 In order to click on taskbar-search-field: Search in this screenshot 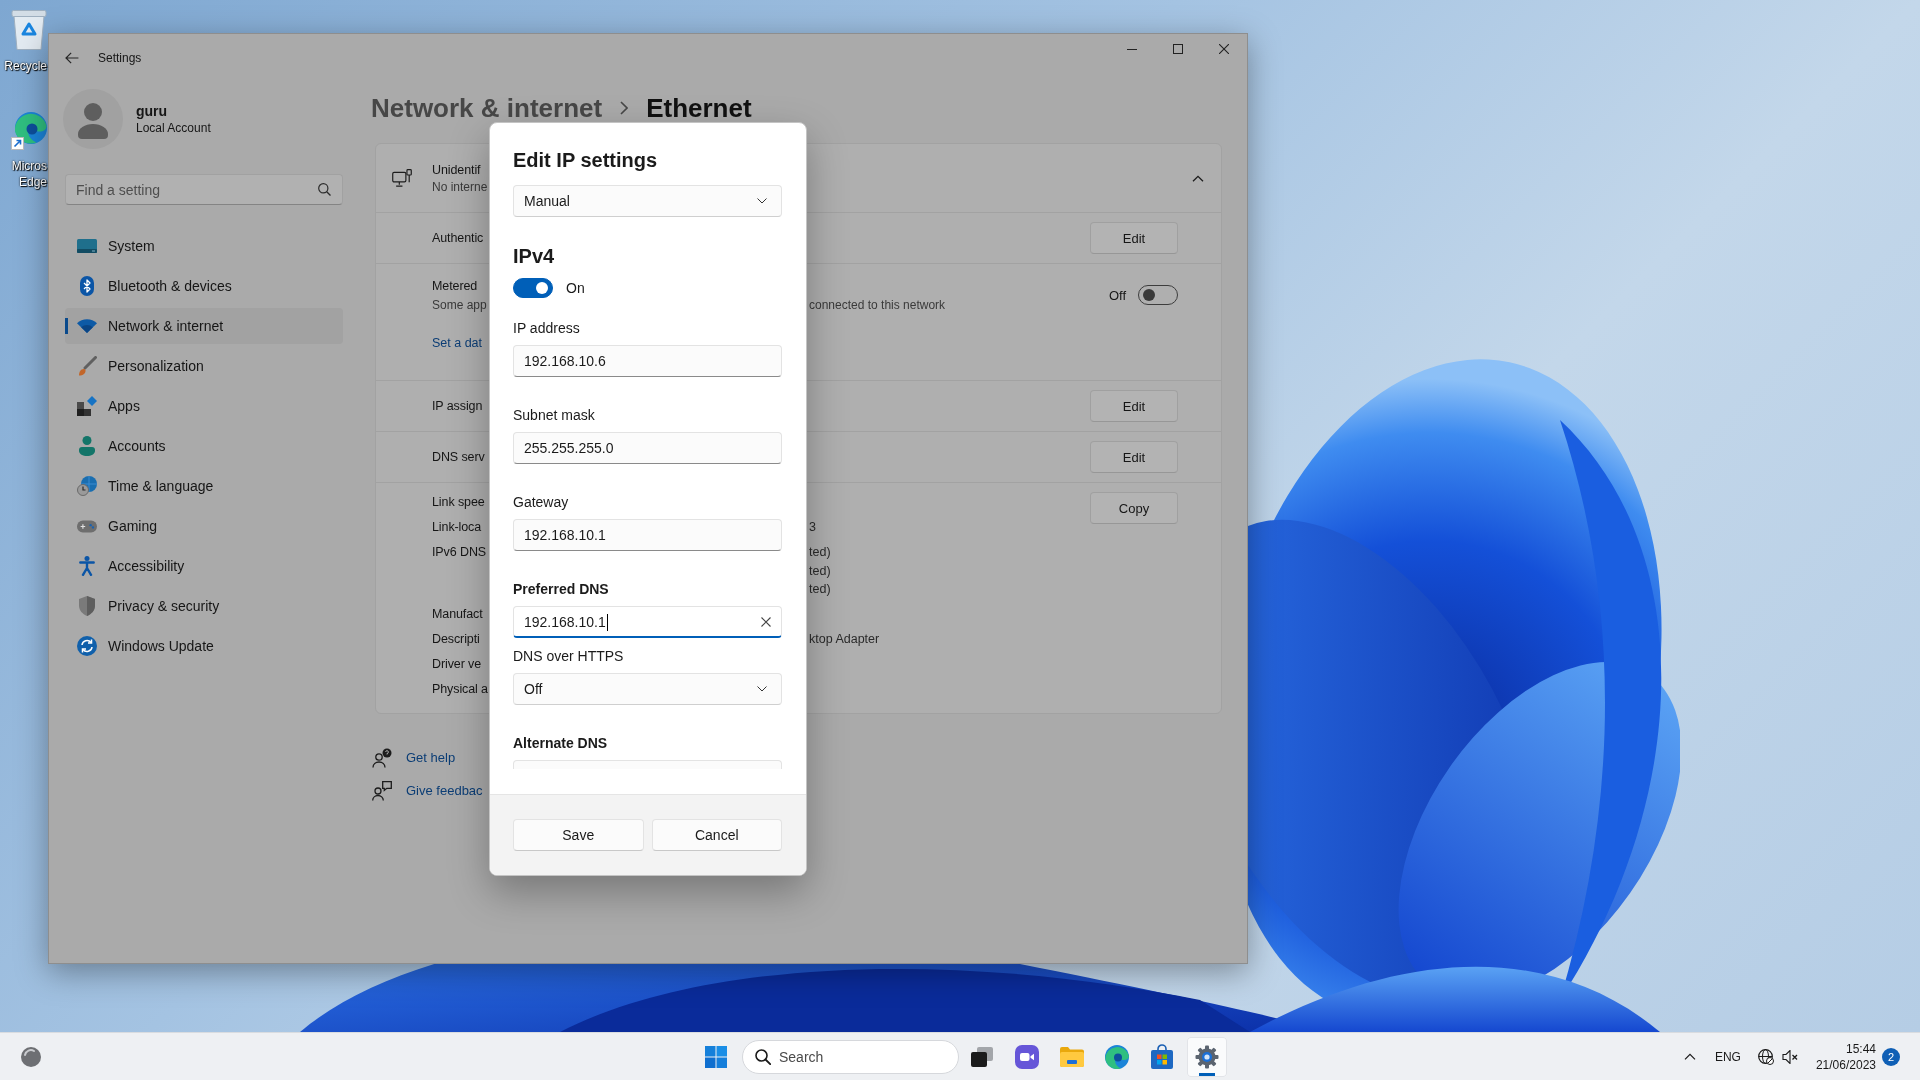, I will do `click(850, 1056)`.